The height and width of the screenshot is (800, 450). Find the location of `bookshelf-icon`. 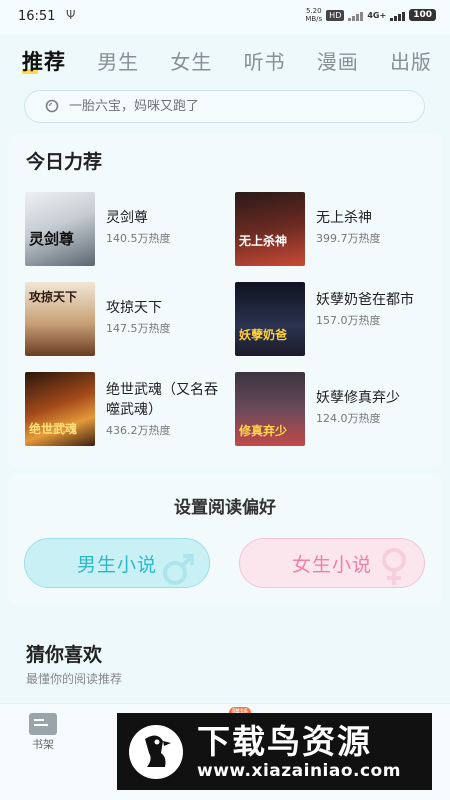

bookshelf-icon is located at coordinates (43, 724).